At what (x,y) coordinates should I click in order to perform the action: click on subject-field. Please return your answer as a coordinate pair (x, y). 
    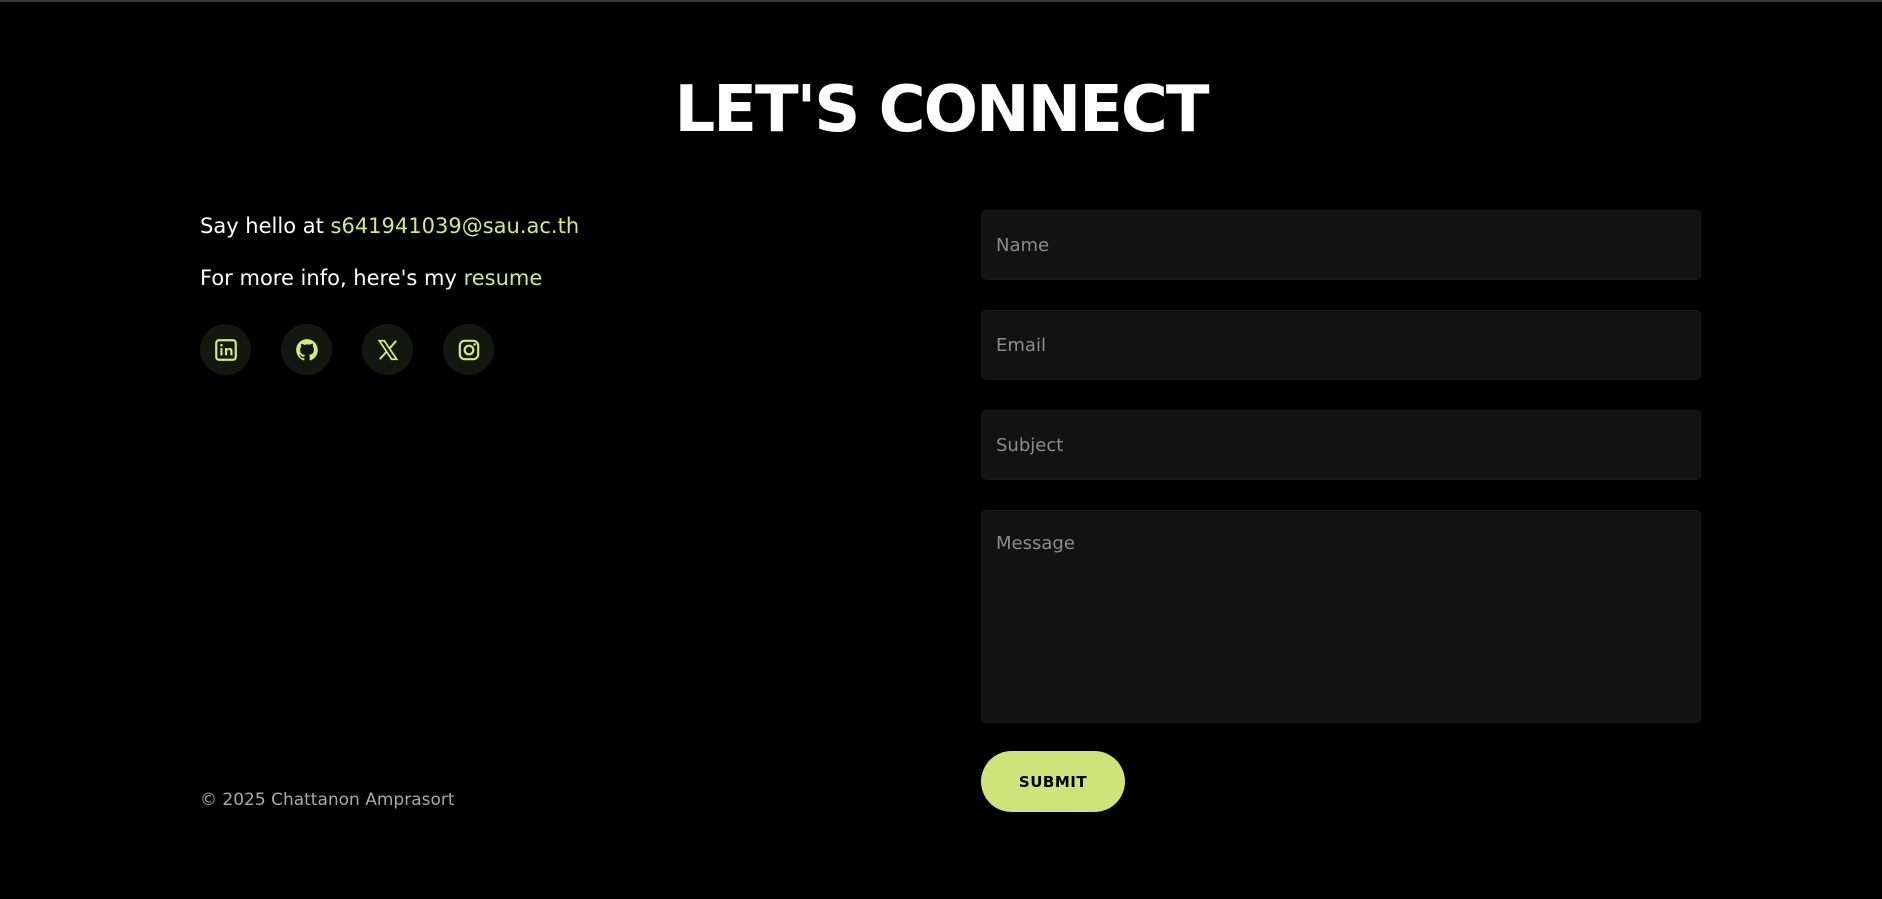
    Looking at the image, I should click on (1341, 445).